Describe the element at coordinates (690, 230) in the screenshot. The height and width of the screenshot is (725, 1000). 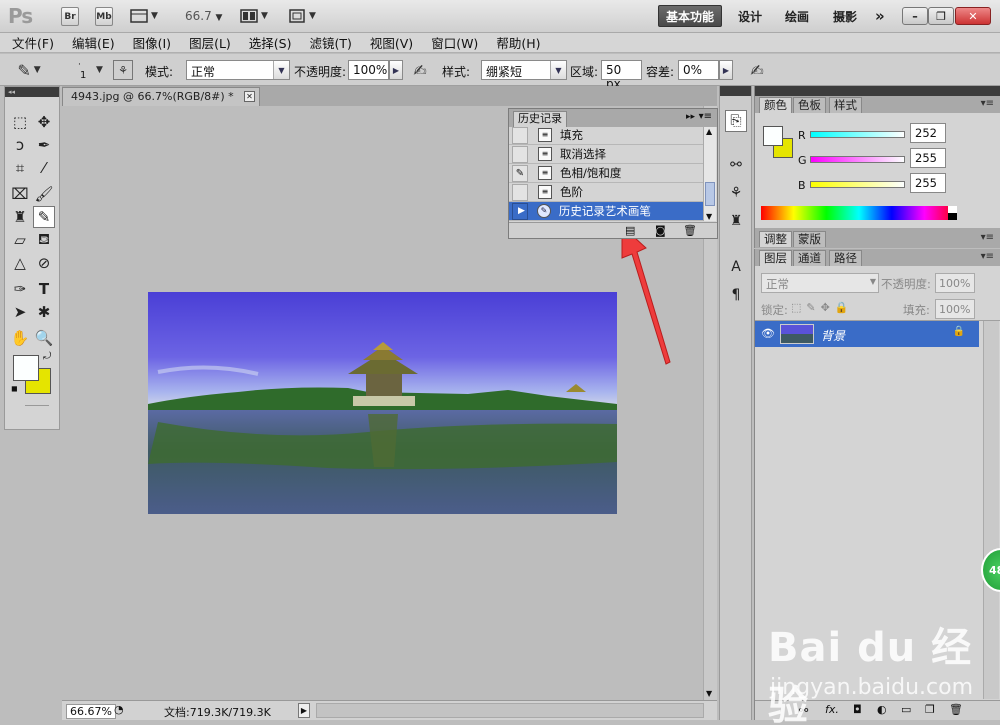
I see `trash-icon: 🗑` at that location.